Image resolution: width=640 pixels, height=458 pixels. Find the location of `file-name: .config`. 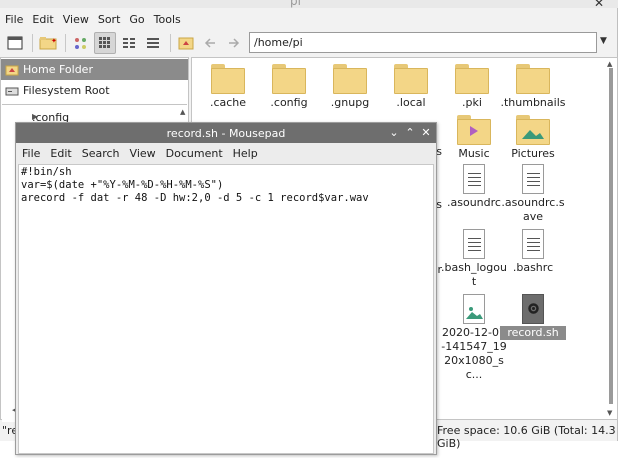

file-name: .config is located at coordinates (289, 102).